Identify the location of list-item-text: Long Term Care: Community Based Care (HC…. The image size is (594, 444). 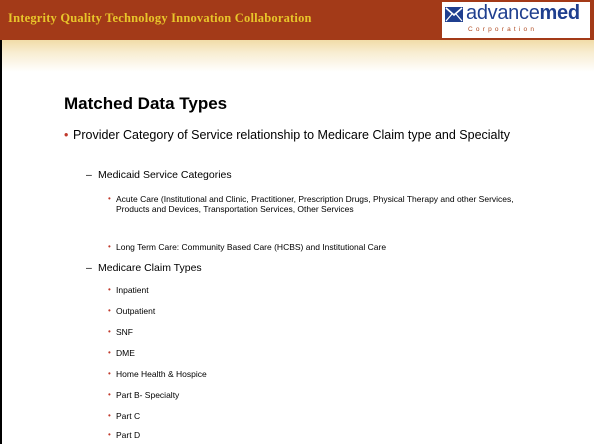
(251, 247).